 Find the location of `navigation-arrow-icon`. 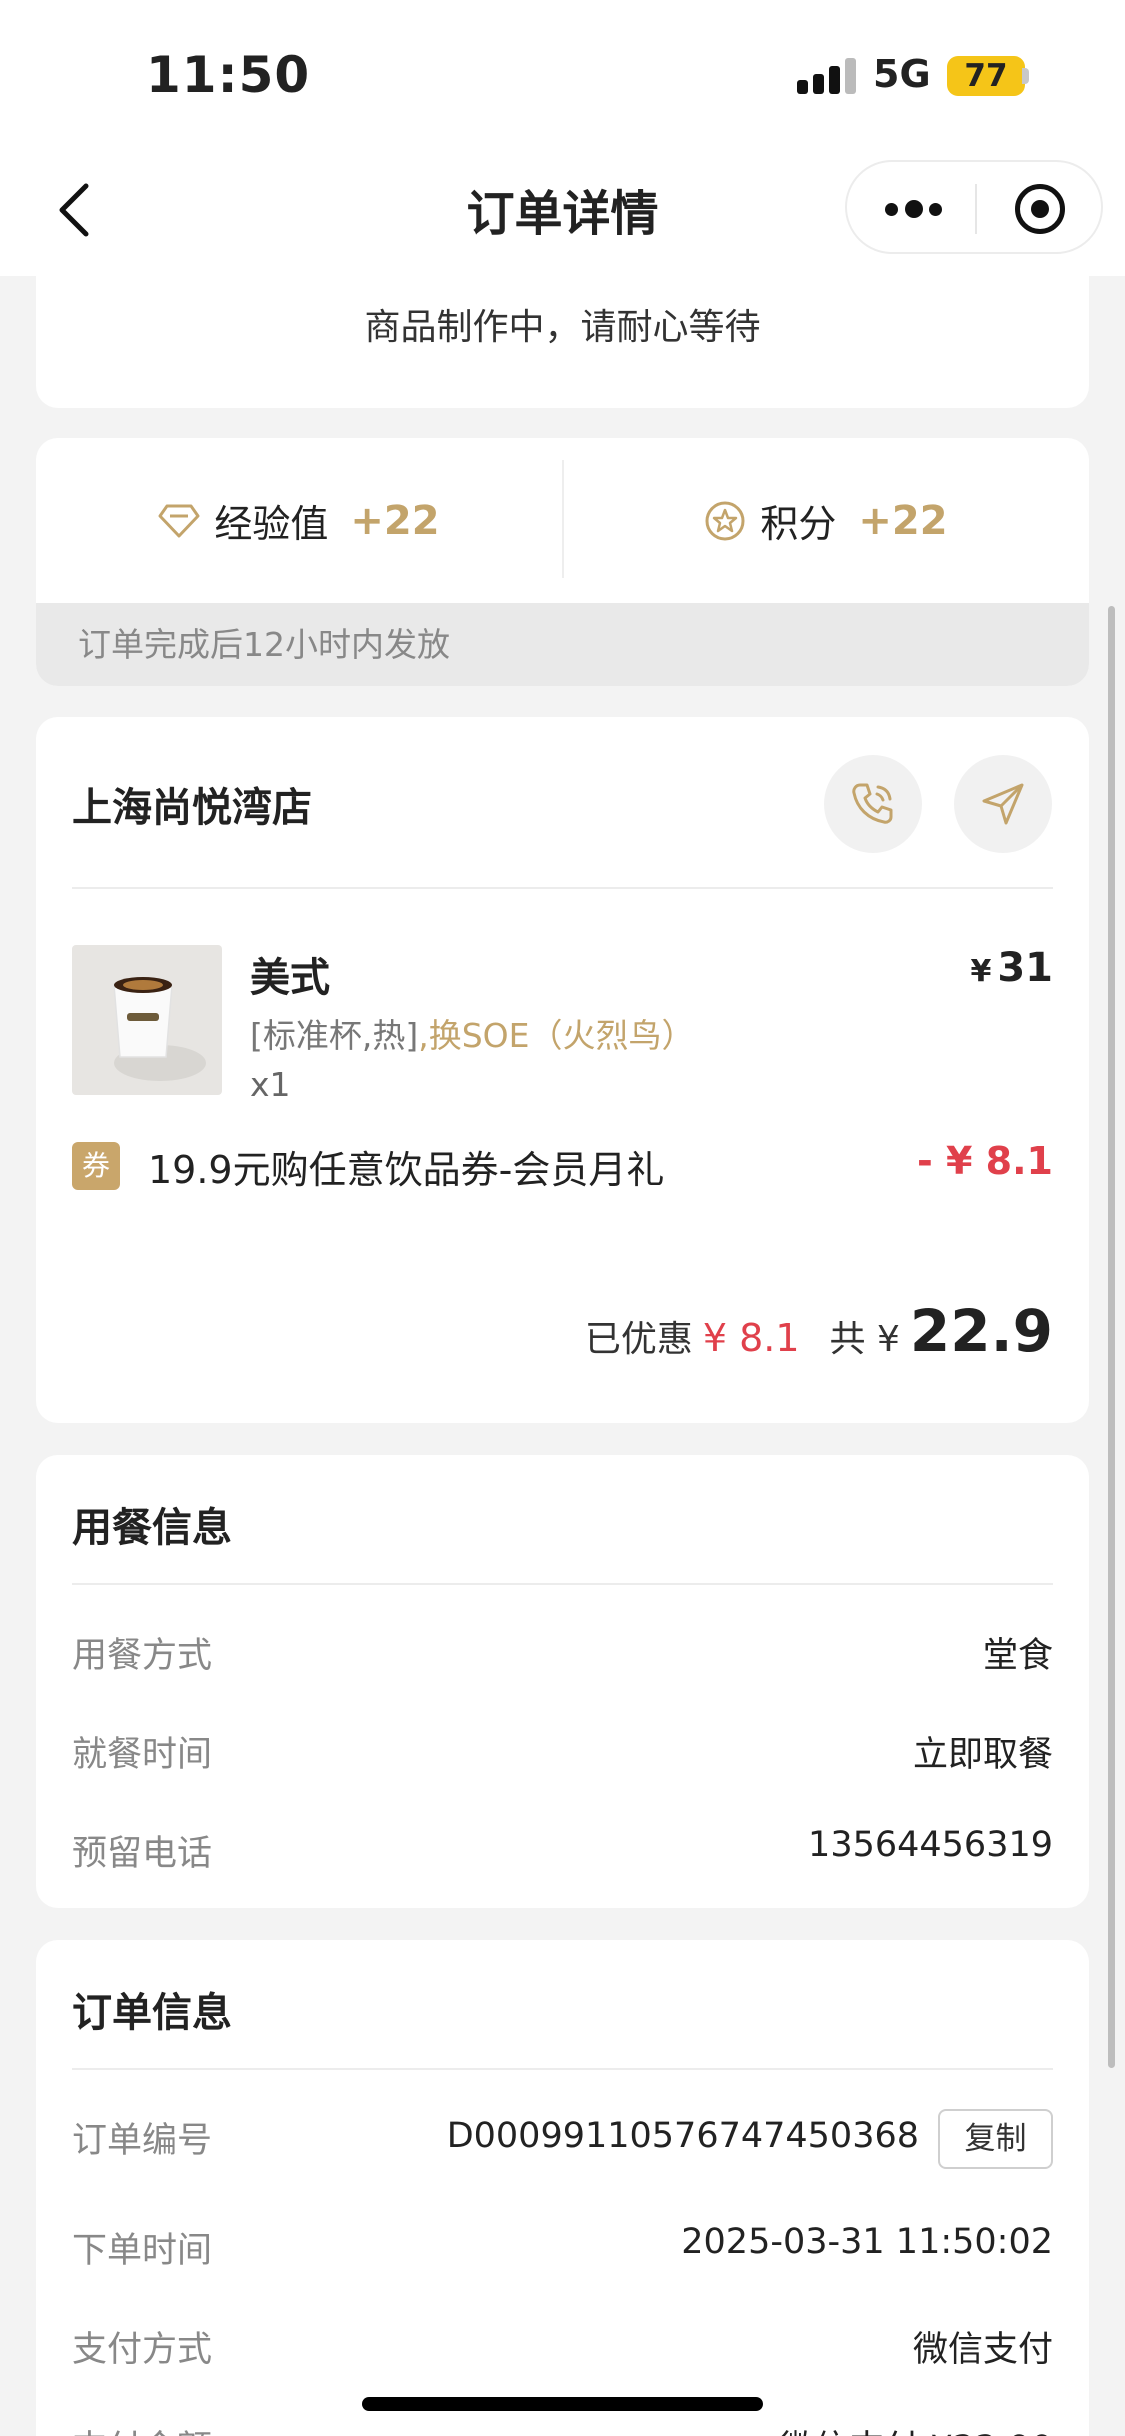

navigation-arrow-icon is located at coordinates (1003, 804).